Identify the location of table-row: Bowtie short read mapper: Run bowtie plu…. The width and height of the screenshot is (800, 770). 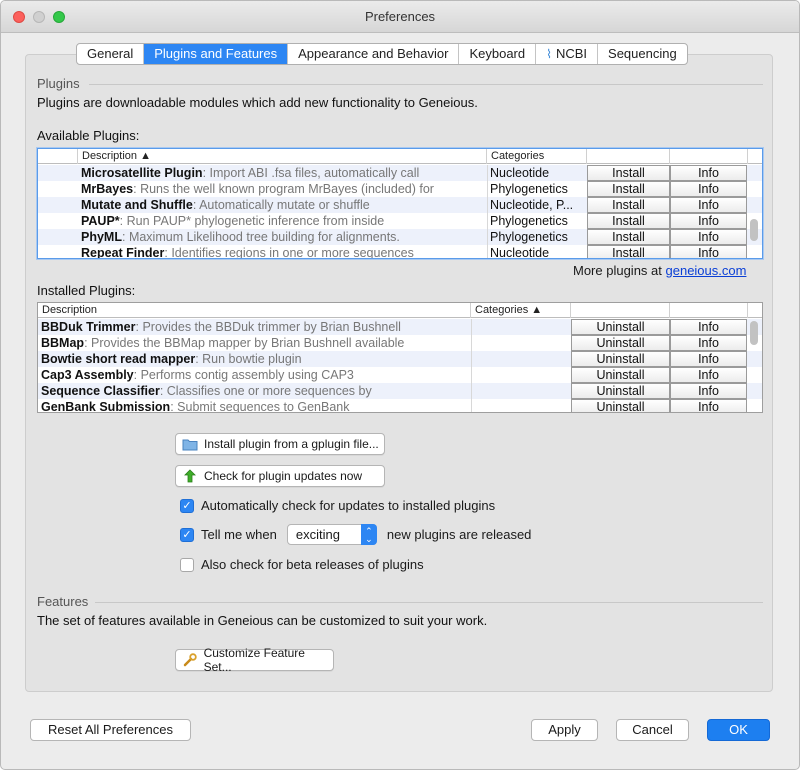
(400, 359).